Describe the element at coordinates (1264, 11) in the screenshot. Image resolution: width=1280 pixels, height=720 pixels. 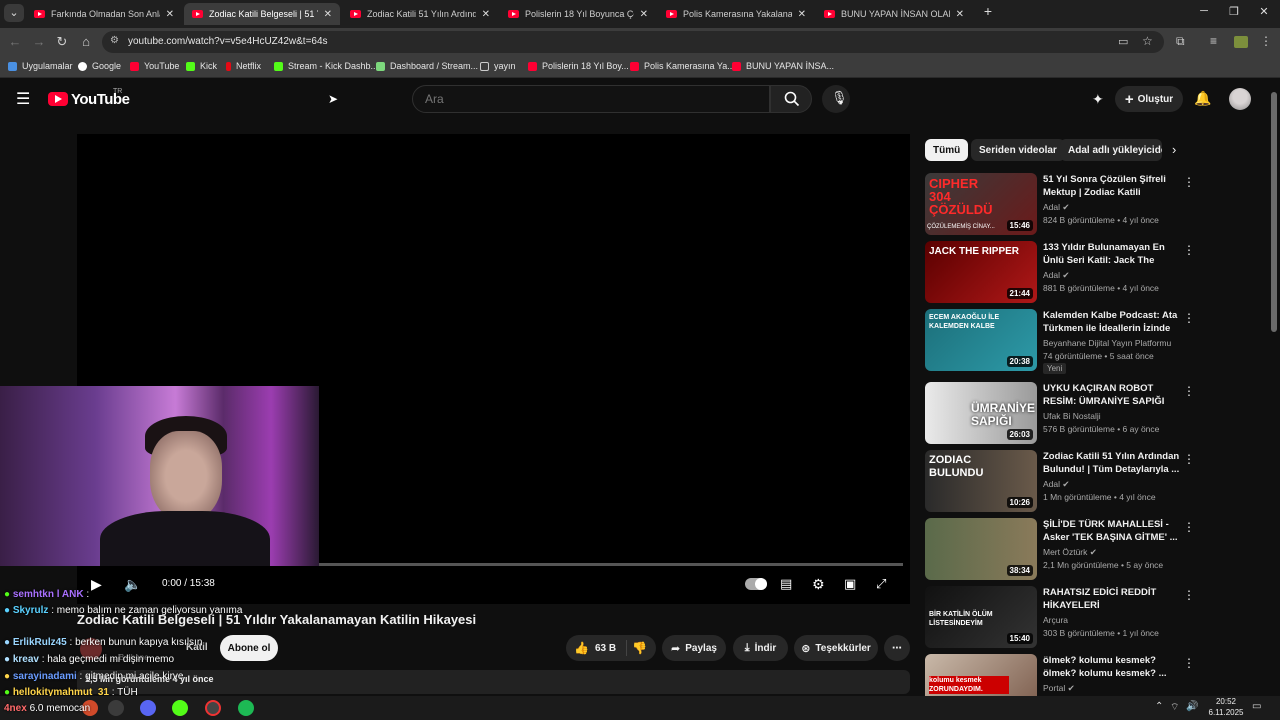
I see `window-close-icon: ✕` at that location.